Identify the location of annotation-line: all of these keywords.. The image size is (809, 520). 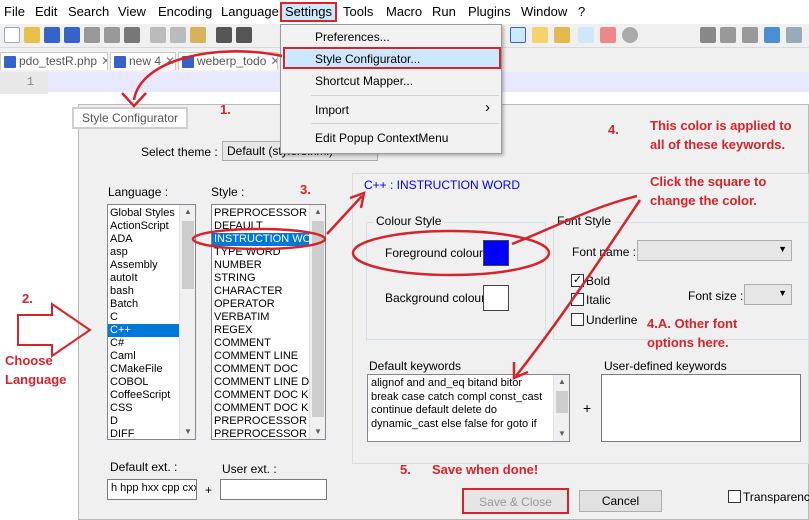
(718, 144).